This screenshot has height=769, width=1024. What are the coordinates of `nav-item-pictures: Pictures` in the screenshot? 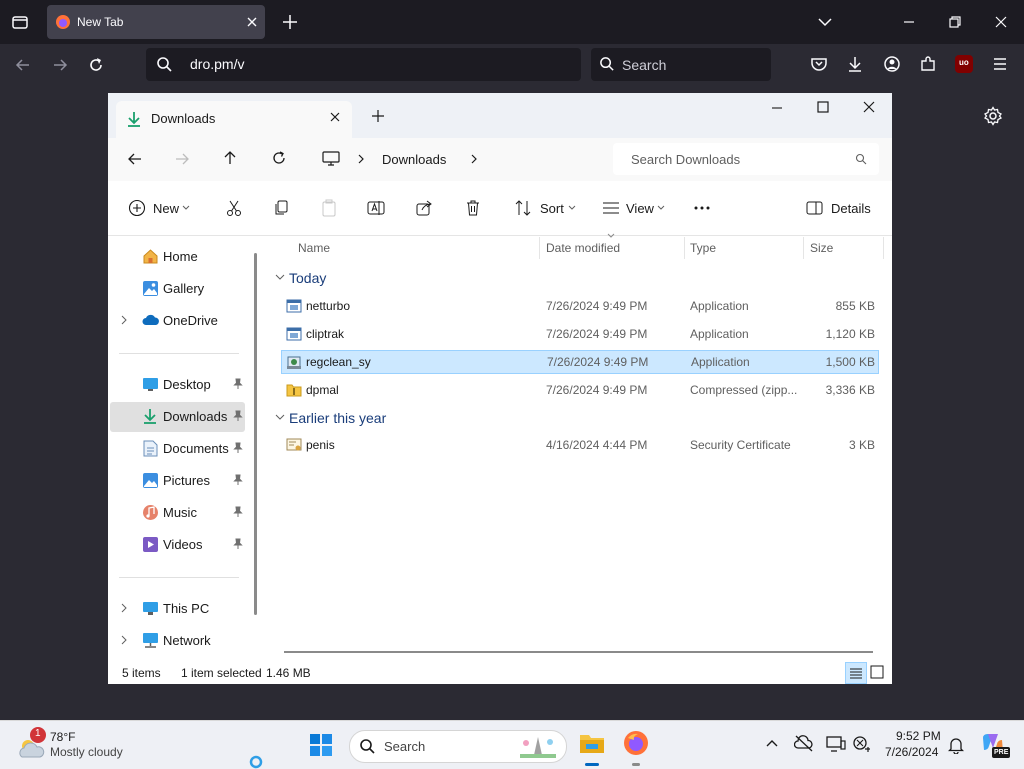 It's located at (177, 481).